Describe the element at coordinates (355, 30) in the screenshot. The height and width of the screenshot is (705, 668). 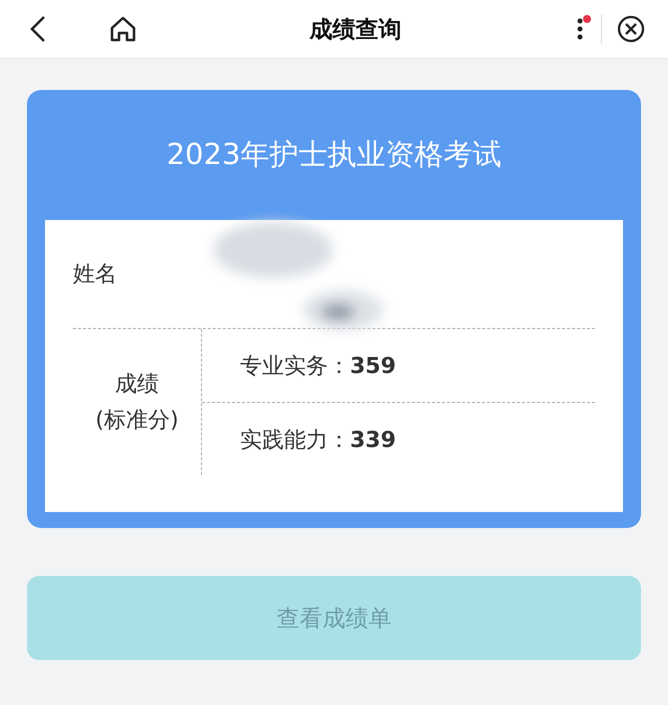
I see `page-title: 成绩查询` at that location.